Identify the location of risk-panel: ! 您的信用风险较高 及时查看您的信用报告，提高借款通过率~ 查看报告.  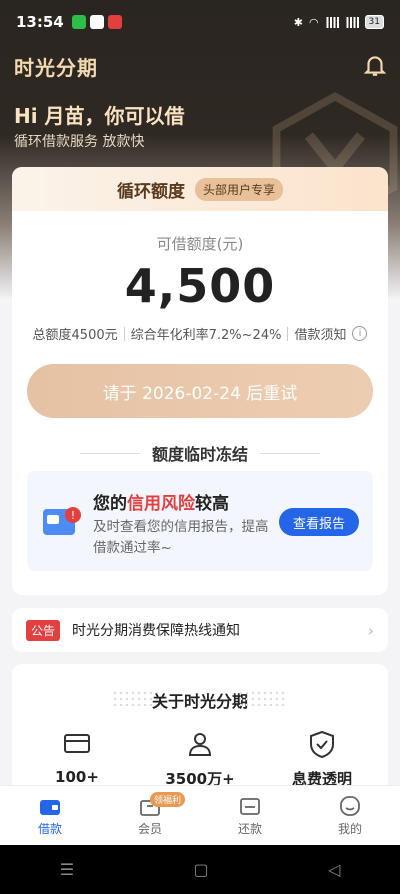
(200, 521).